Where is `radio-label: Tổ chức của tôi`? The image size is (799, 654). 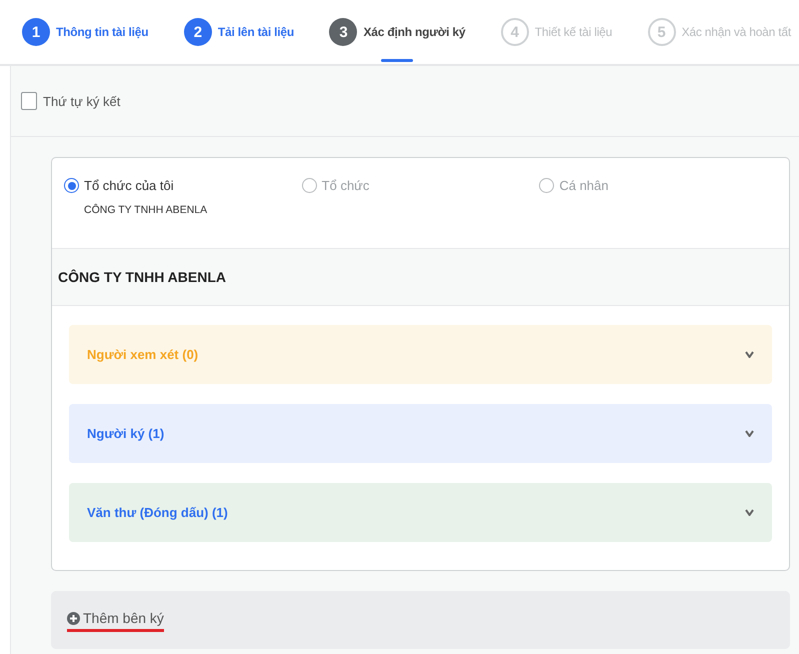
radio-label: Tổ chức của tôi is located at coordinates (129, 185).